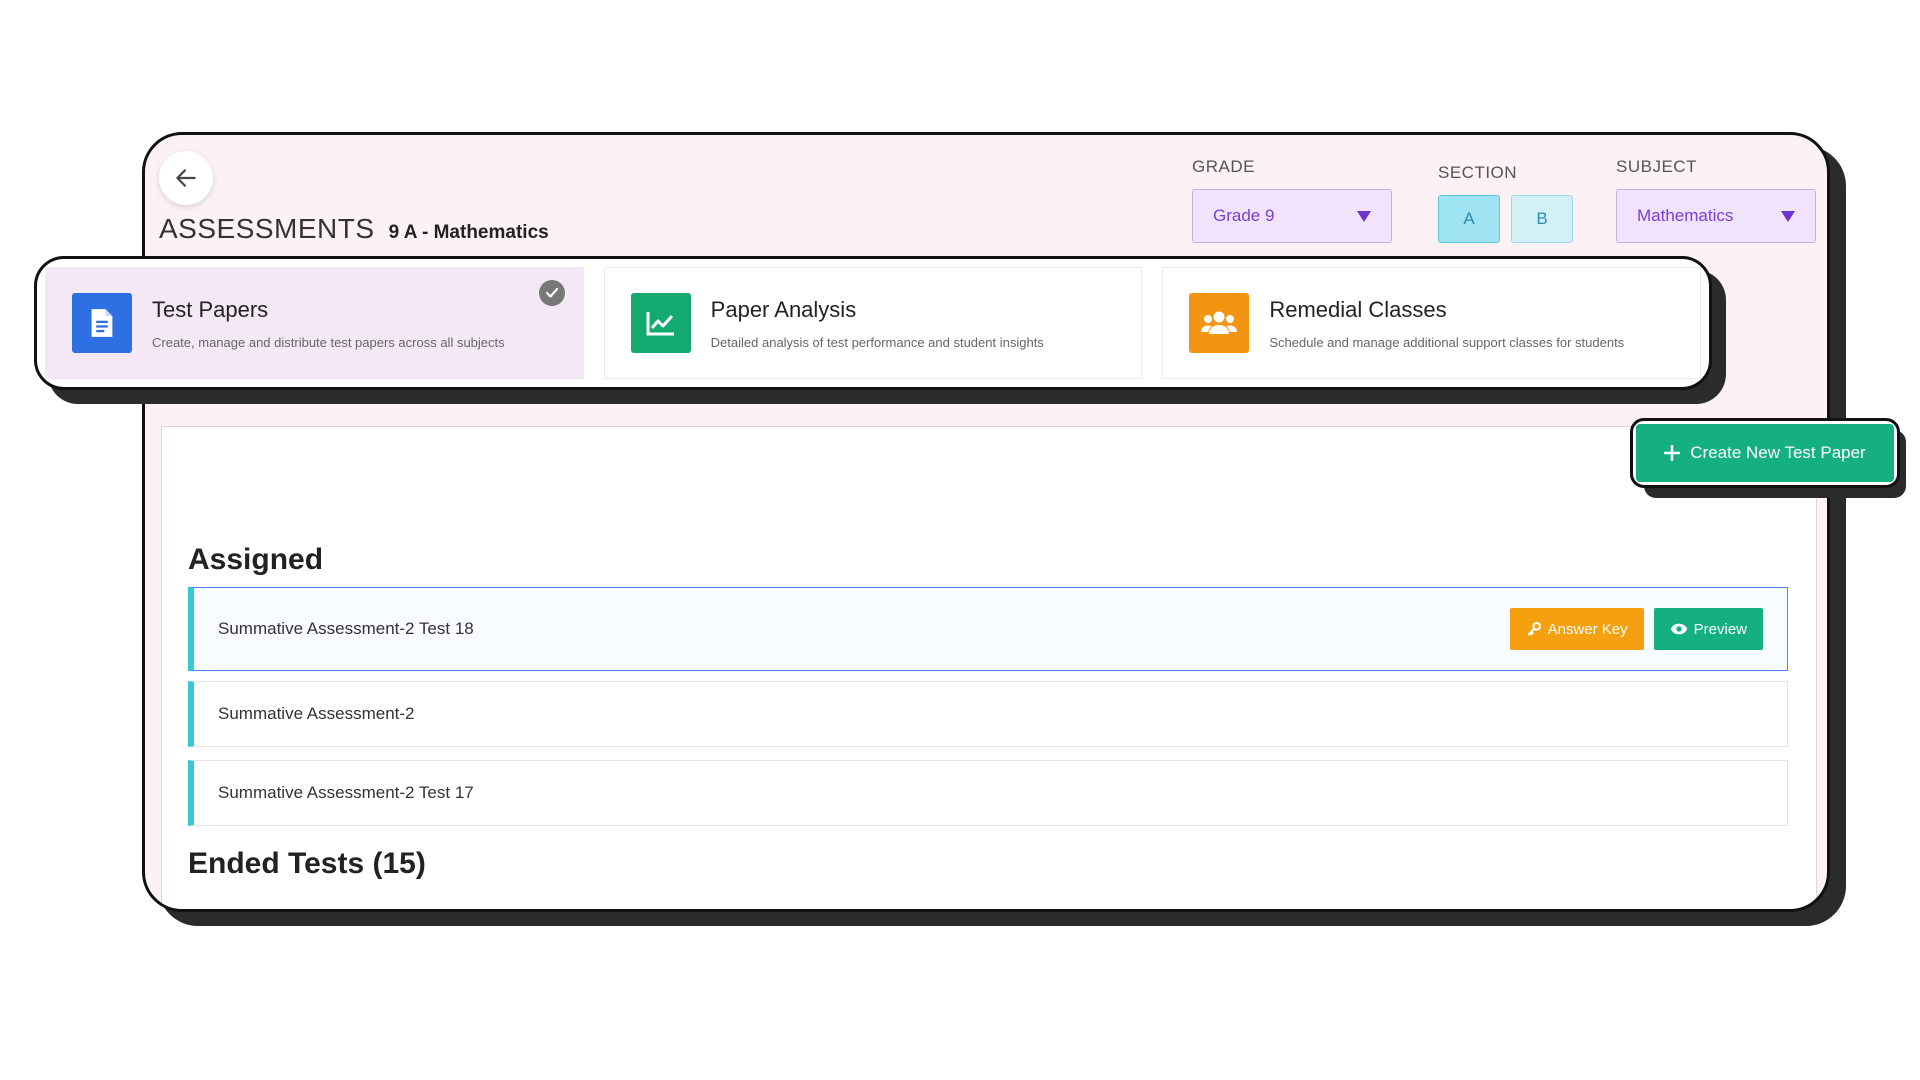  What do you see at coordinates (346, 792) in the screenshot?
I see `test-row-title: Summative Assessment-2 Test 17` at bounding box center [346, 792].